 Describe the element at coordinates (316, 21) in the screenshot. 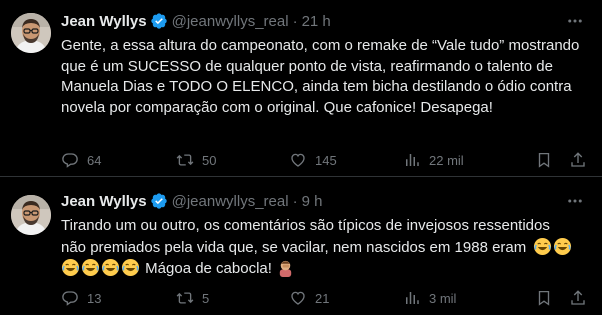

I see `timestamp: 21 h` at that location.